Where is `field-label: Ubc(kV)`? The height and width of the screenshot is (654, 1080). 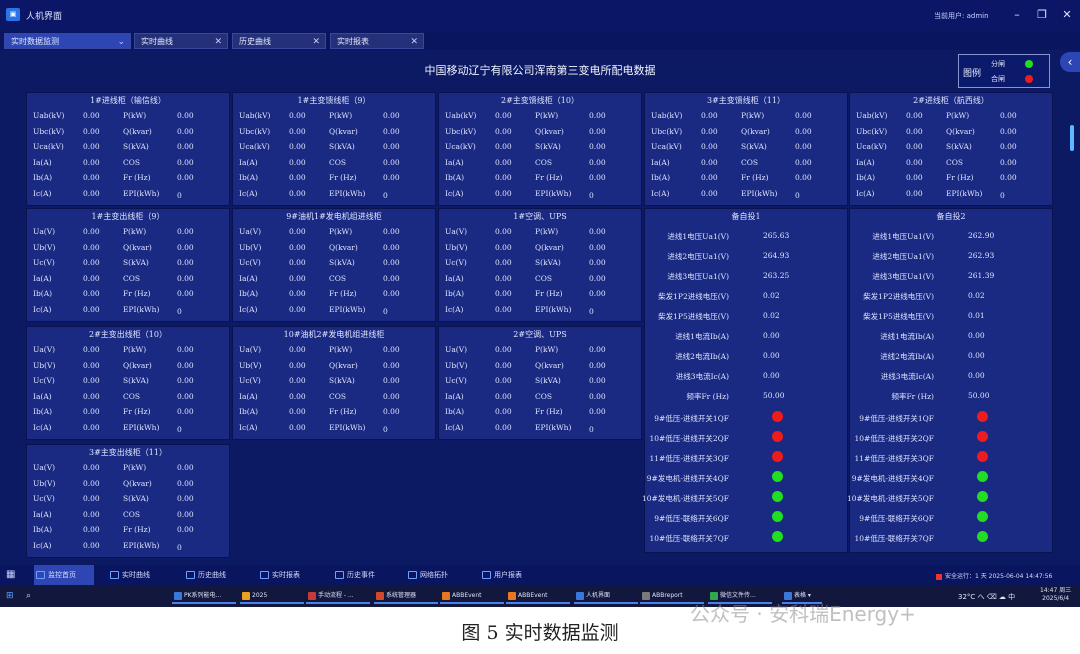 field-label: Ubc(kV) is located at coordinates (461, 131).